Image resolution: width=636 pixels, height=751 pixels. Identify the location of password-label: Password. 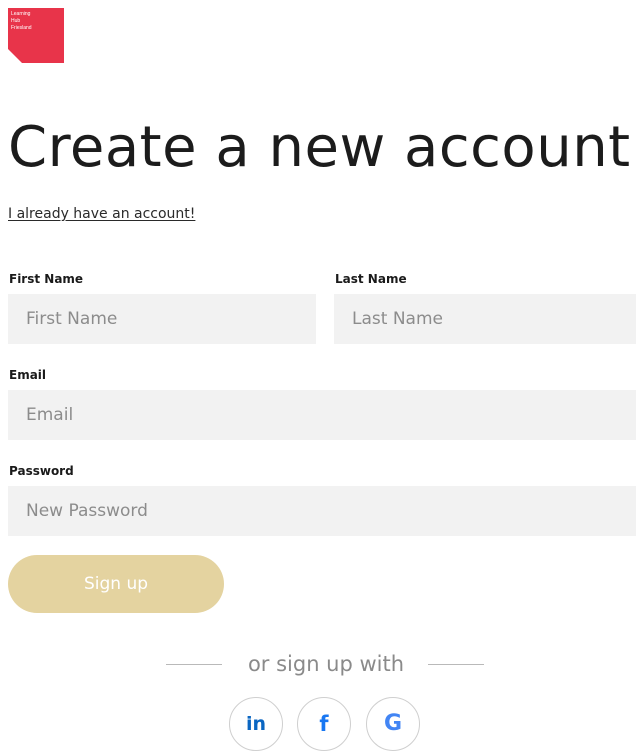
(41, 471).